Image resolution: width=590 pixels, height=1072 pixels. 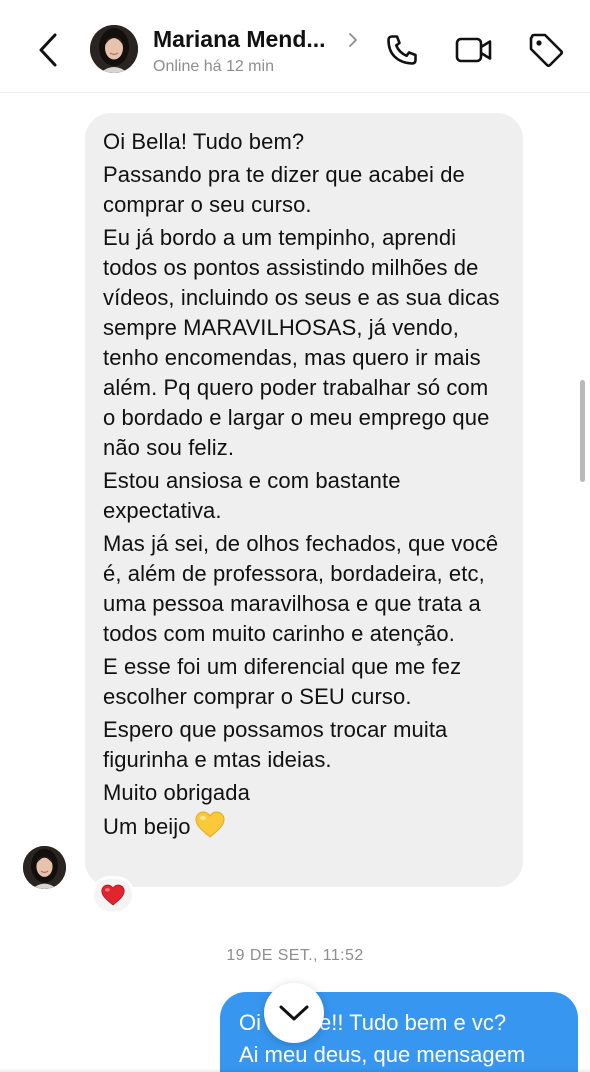 I want to click on chat-header: Mariana Mend... Online há 12 min, so click(x=295, y=46).